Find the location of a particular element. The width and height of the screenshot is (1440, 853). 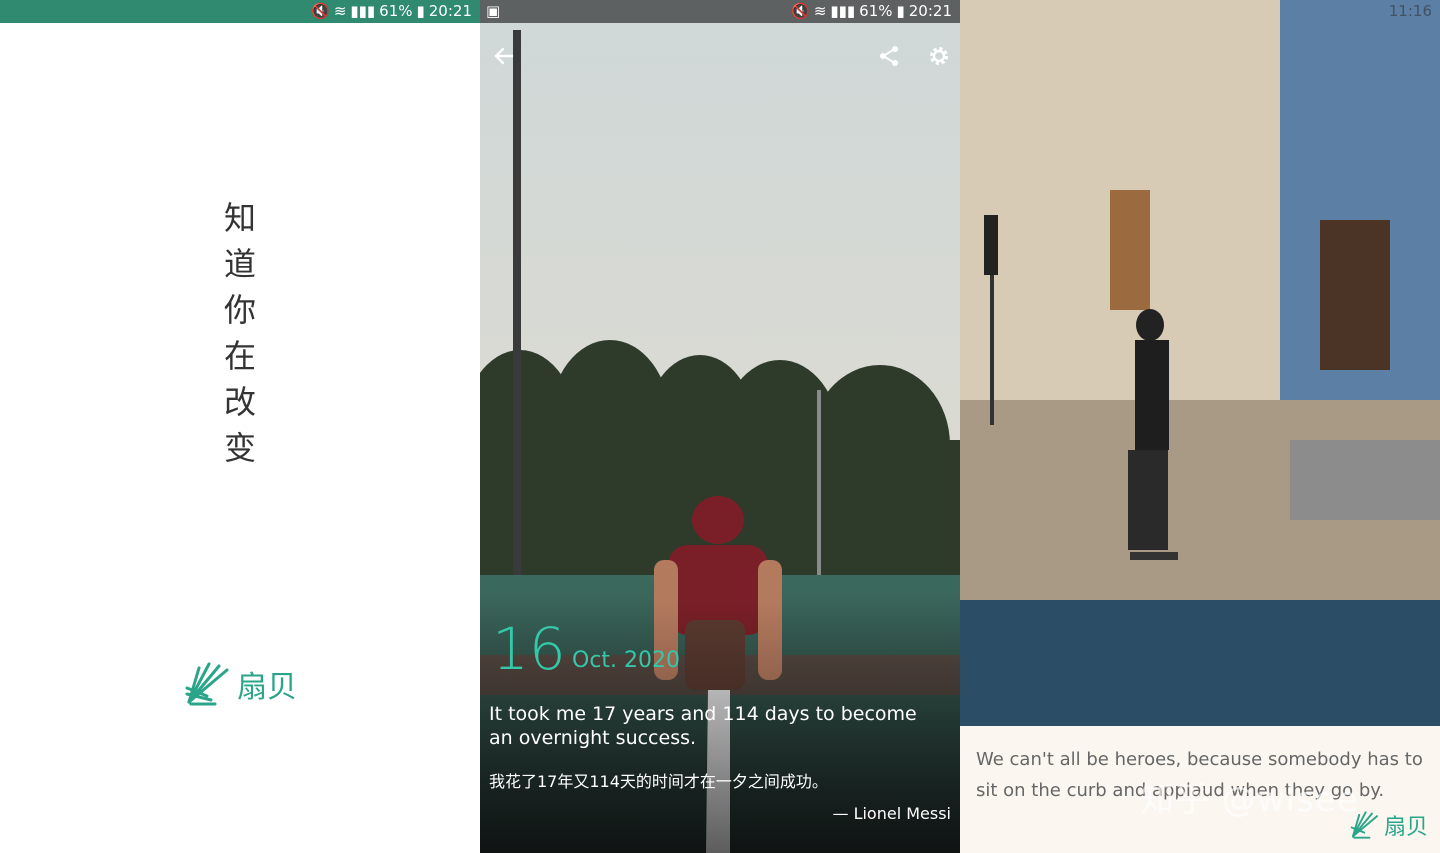

gear-icon is located at coordinates (939, 56).